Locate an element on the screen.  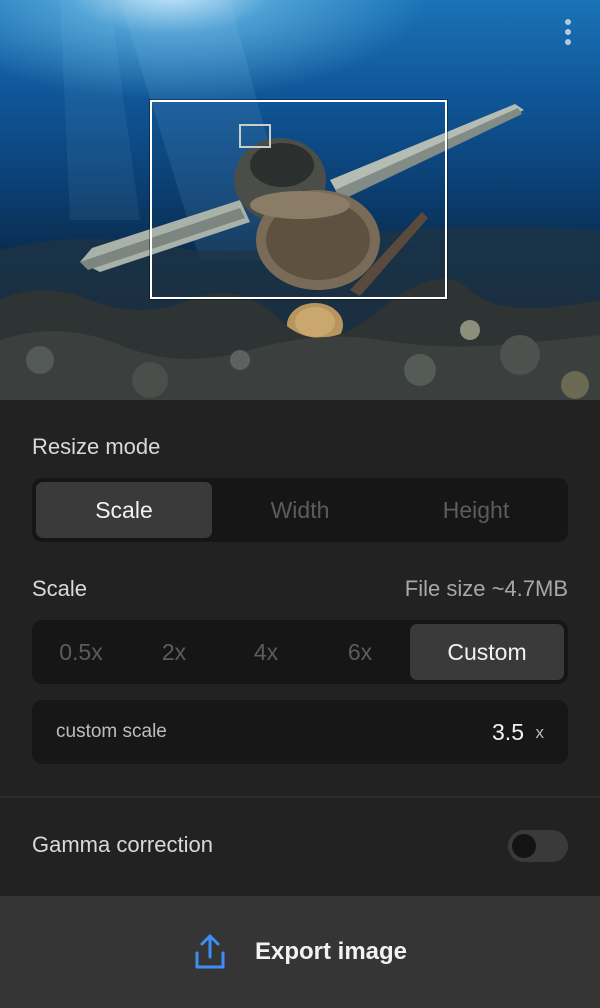
custom-scale-input: custom scale 3.5 x is located at coordinates (300, 732).